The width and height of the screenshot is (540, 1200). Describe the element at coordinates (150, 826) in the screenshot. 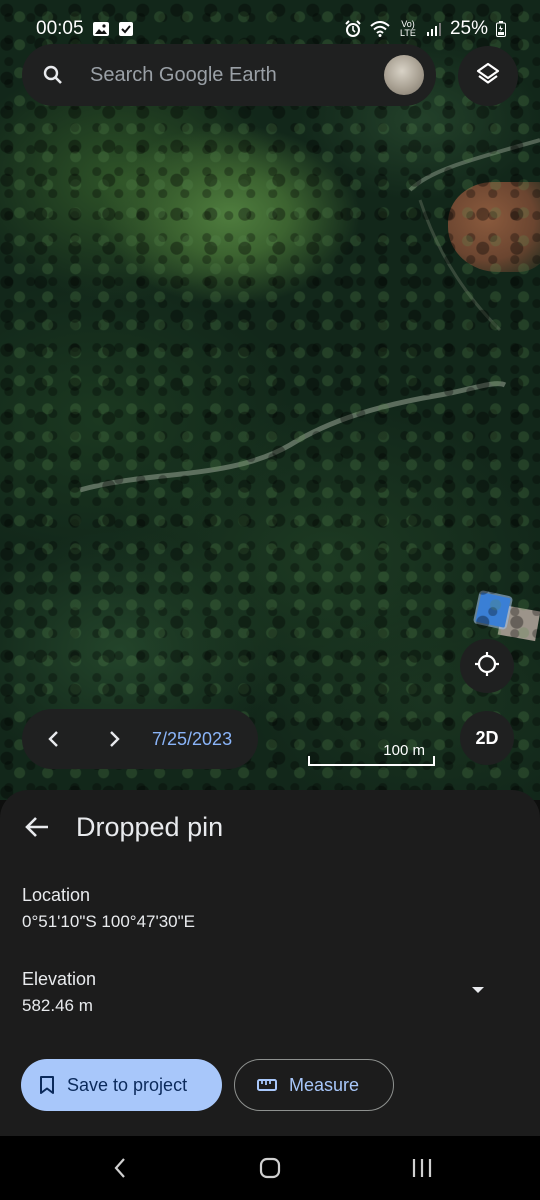

I see `sheet-title: Dropped pin` at that location.